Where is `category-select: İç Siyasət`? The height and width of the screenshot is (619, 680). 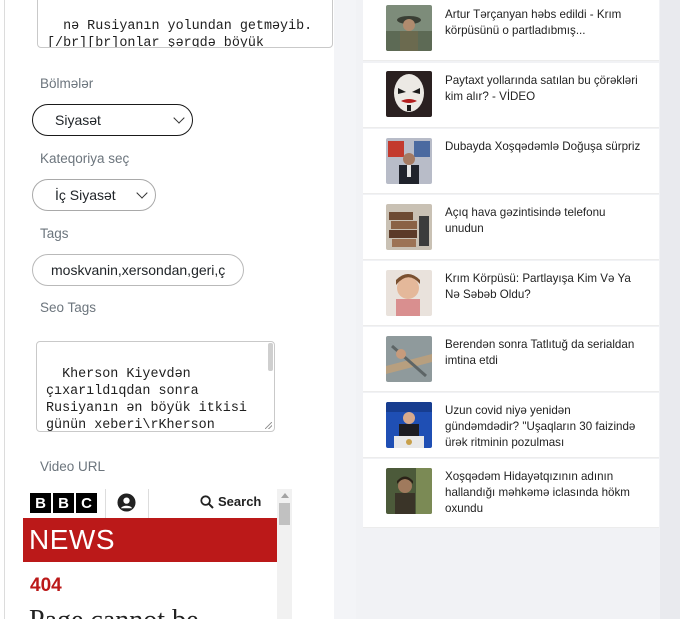 category-select: İç Siyasət is located at coordinates (94, 195).